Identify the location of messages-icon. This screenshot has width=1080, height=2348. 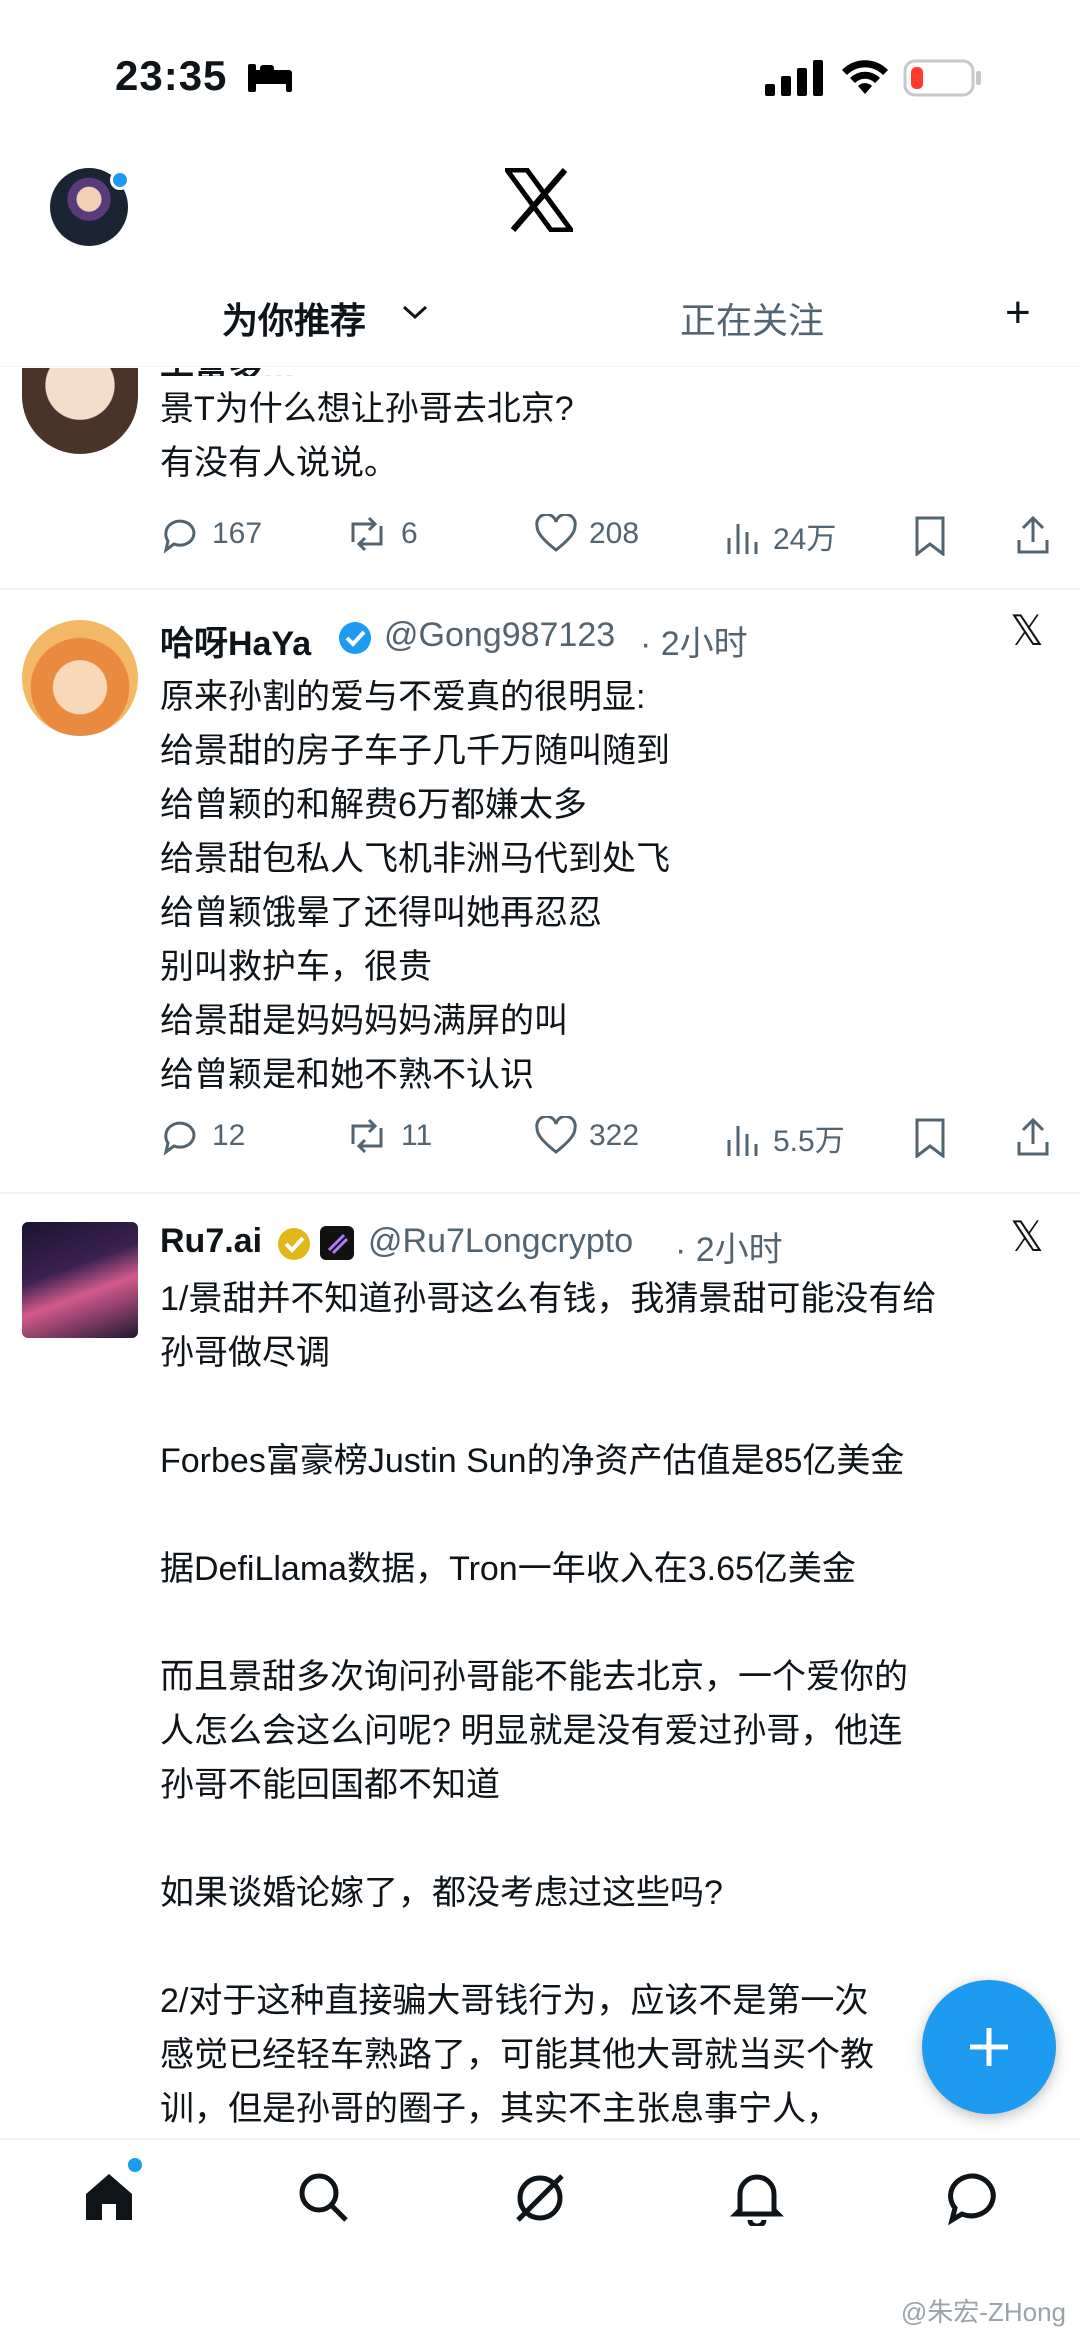
(974, 2198).